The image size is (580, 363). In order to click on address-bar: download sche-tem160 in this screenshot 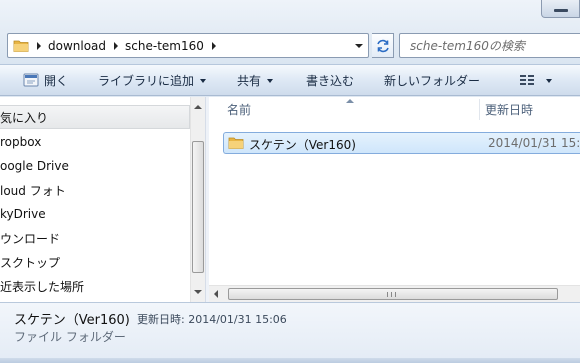, I will do `click(188, 45)`.